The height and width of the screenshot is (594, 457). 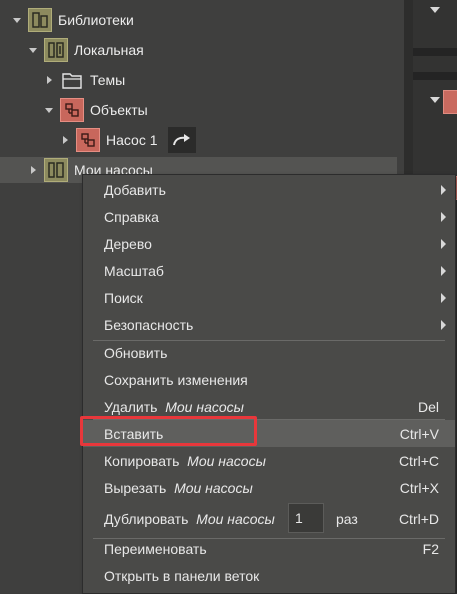 I want to click on tree-item-libraries: Библиотеки, so click(x=72, y=20).